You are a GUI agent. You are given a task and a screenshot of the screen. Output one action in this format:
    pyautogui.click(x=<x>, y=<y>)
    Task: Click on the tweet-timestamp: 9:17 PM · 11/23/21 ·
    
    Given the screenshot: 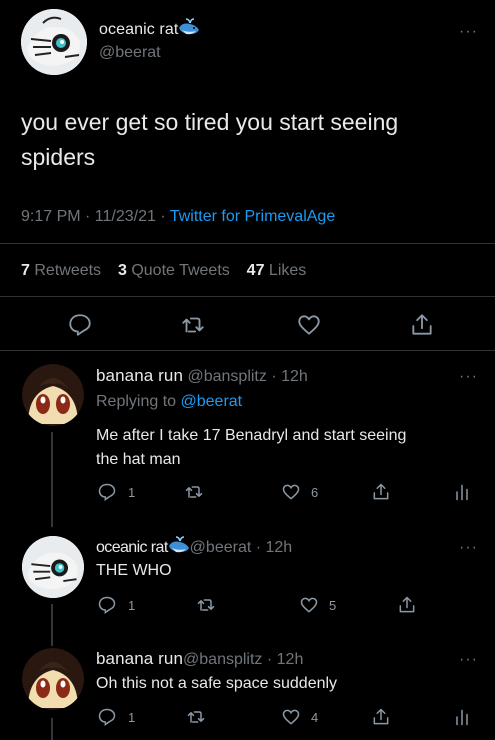 What is the action you would take?
    pyautogui.click(x=95, y=216)
    